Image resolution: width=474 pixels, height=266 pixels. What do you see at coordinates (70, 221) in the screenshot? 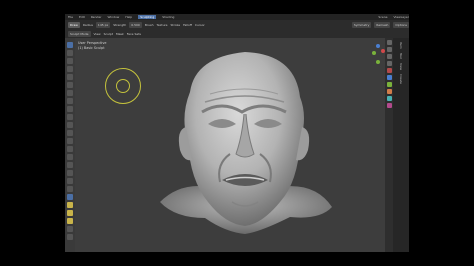
I see `lasso-mask-tool-icon` at bounding box center [70, 221].